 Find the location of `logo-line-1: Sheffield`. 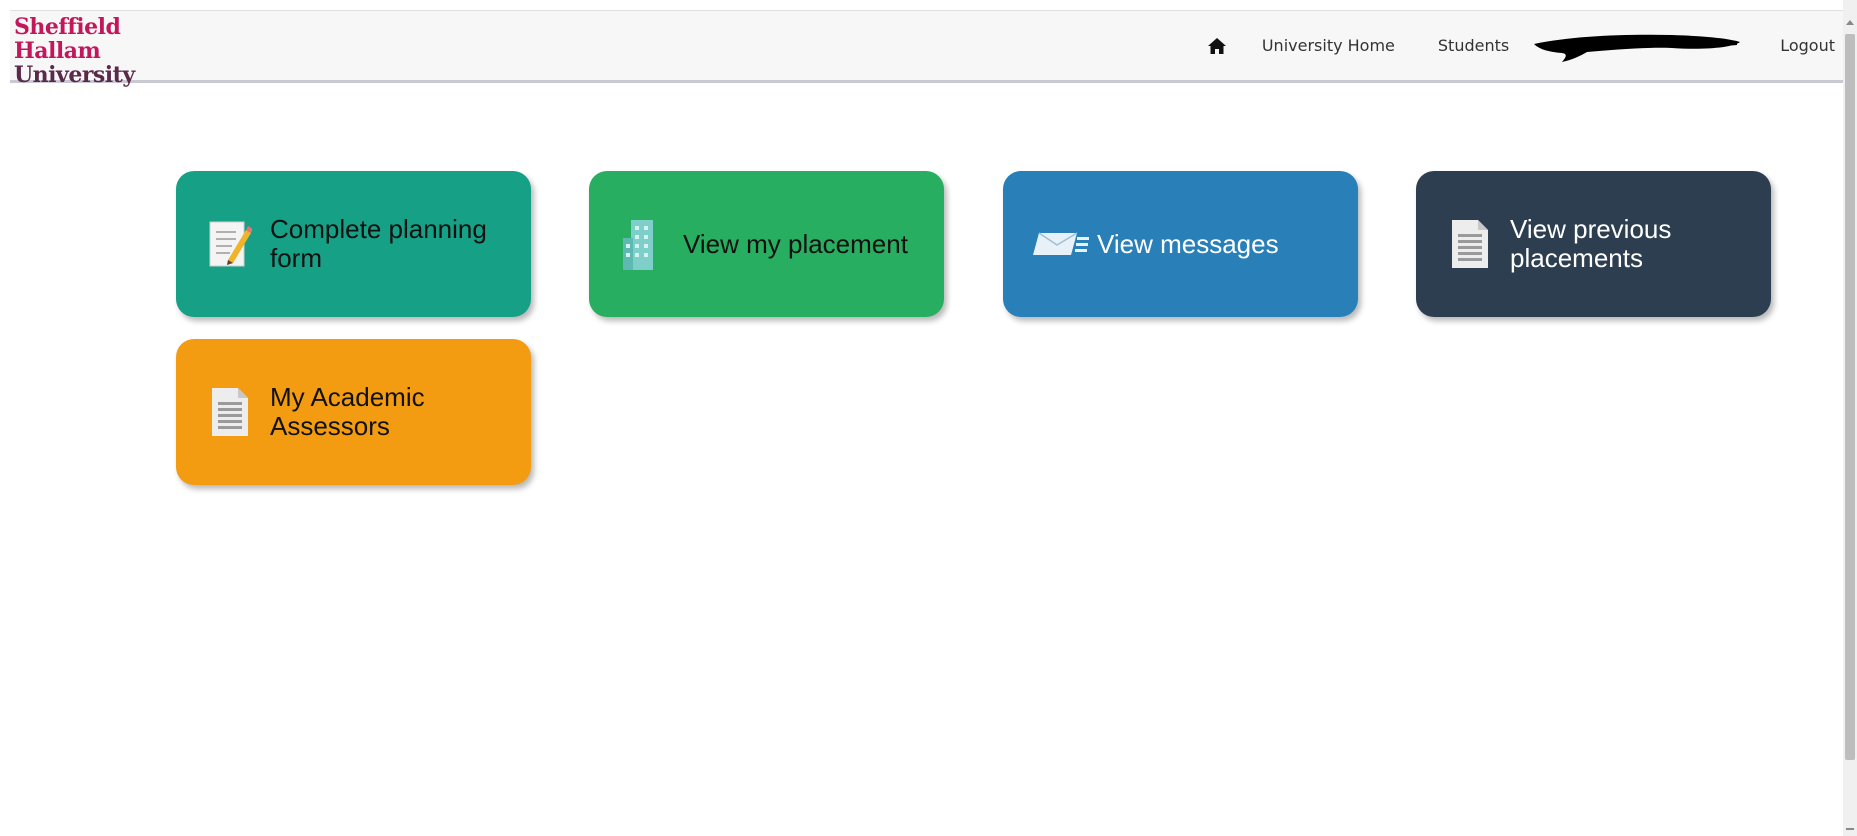

logo-line-1: Sheffield is located at coordinates (67, 27).